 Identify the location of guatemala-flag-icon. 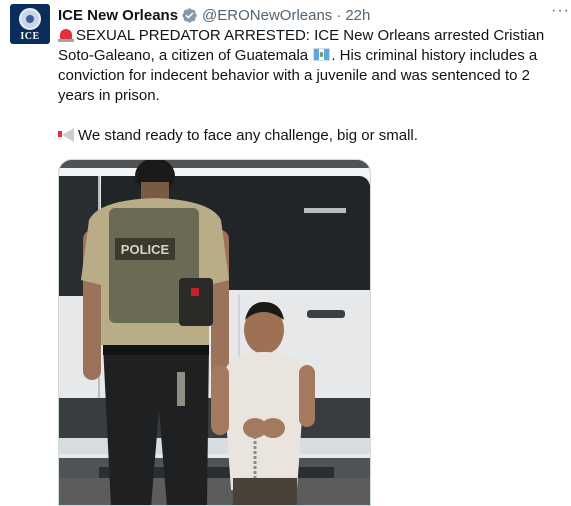
(322, 54).